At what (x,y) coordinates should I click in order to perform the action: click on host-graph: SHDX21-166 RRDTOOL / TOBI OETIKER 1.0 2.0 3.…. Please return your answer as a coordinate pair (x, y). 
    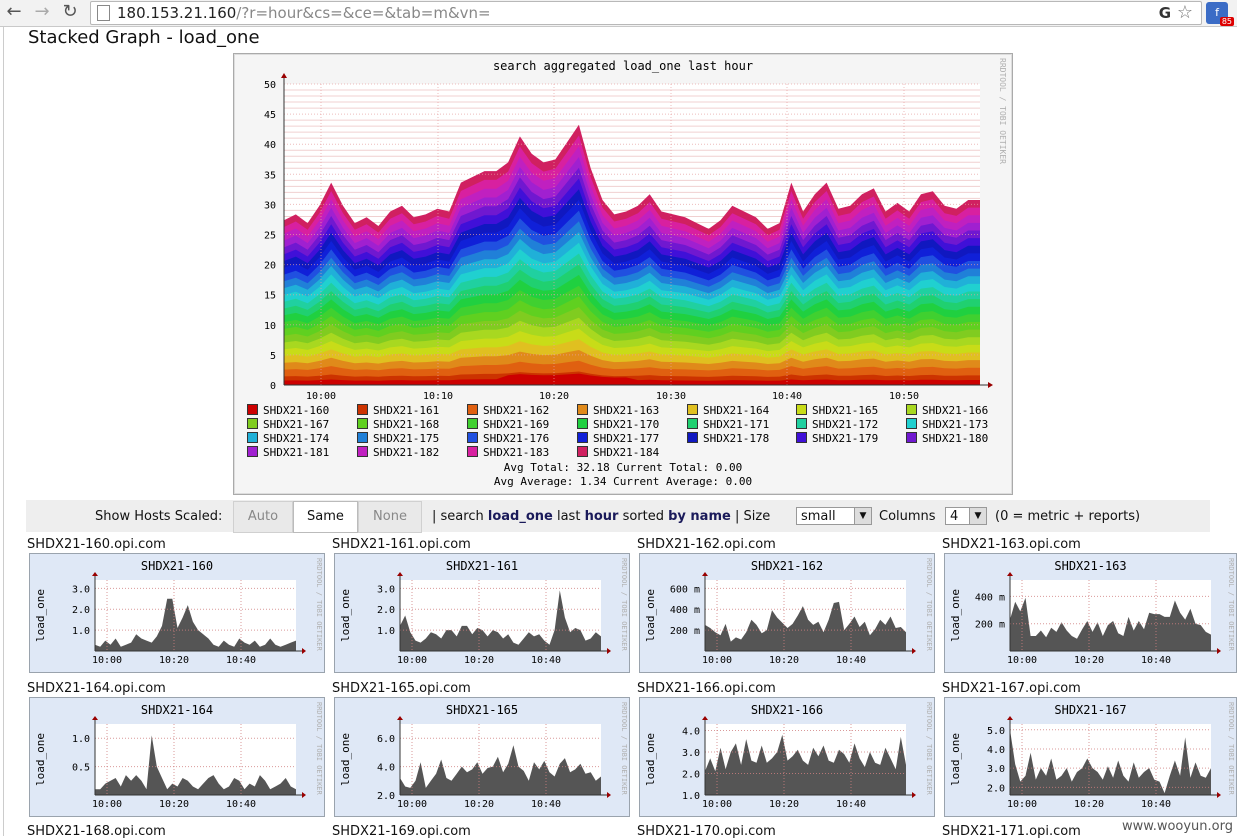
    Looking at the image, I should click on (787, 757).